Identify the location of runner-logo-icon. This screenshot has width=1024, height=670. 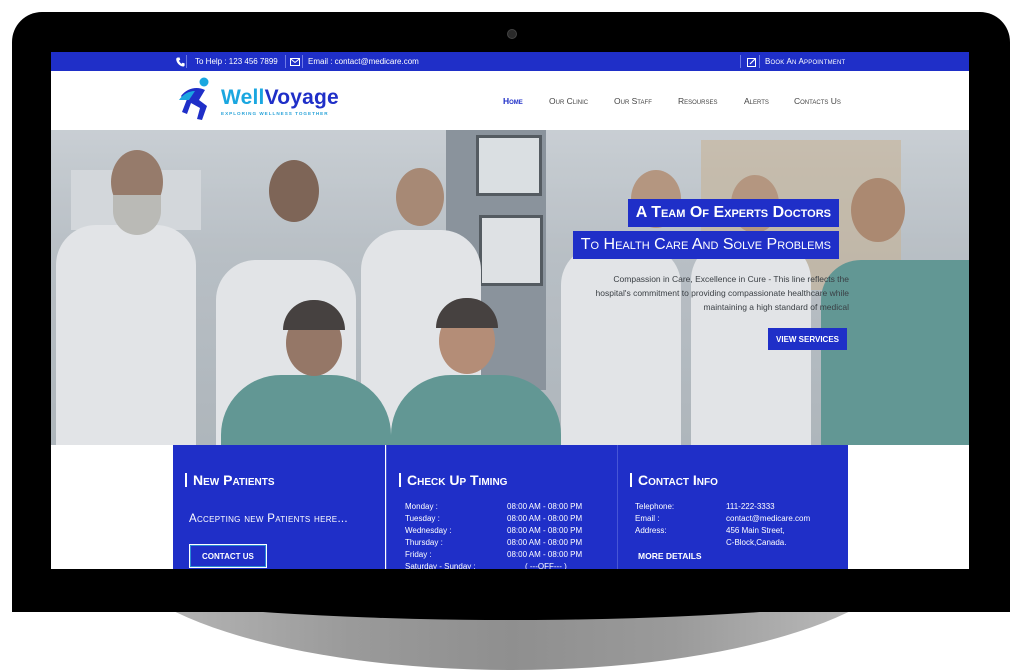
(196, 101).